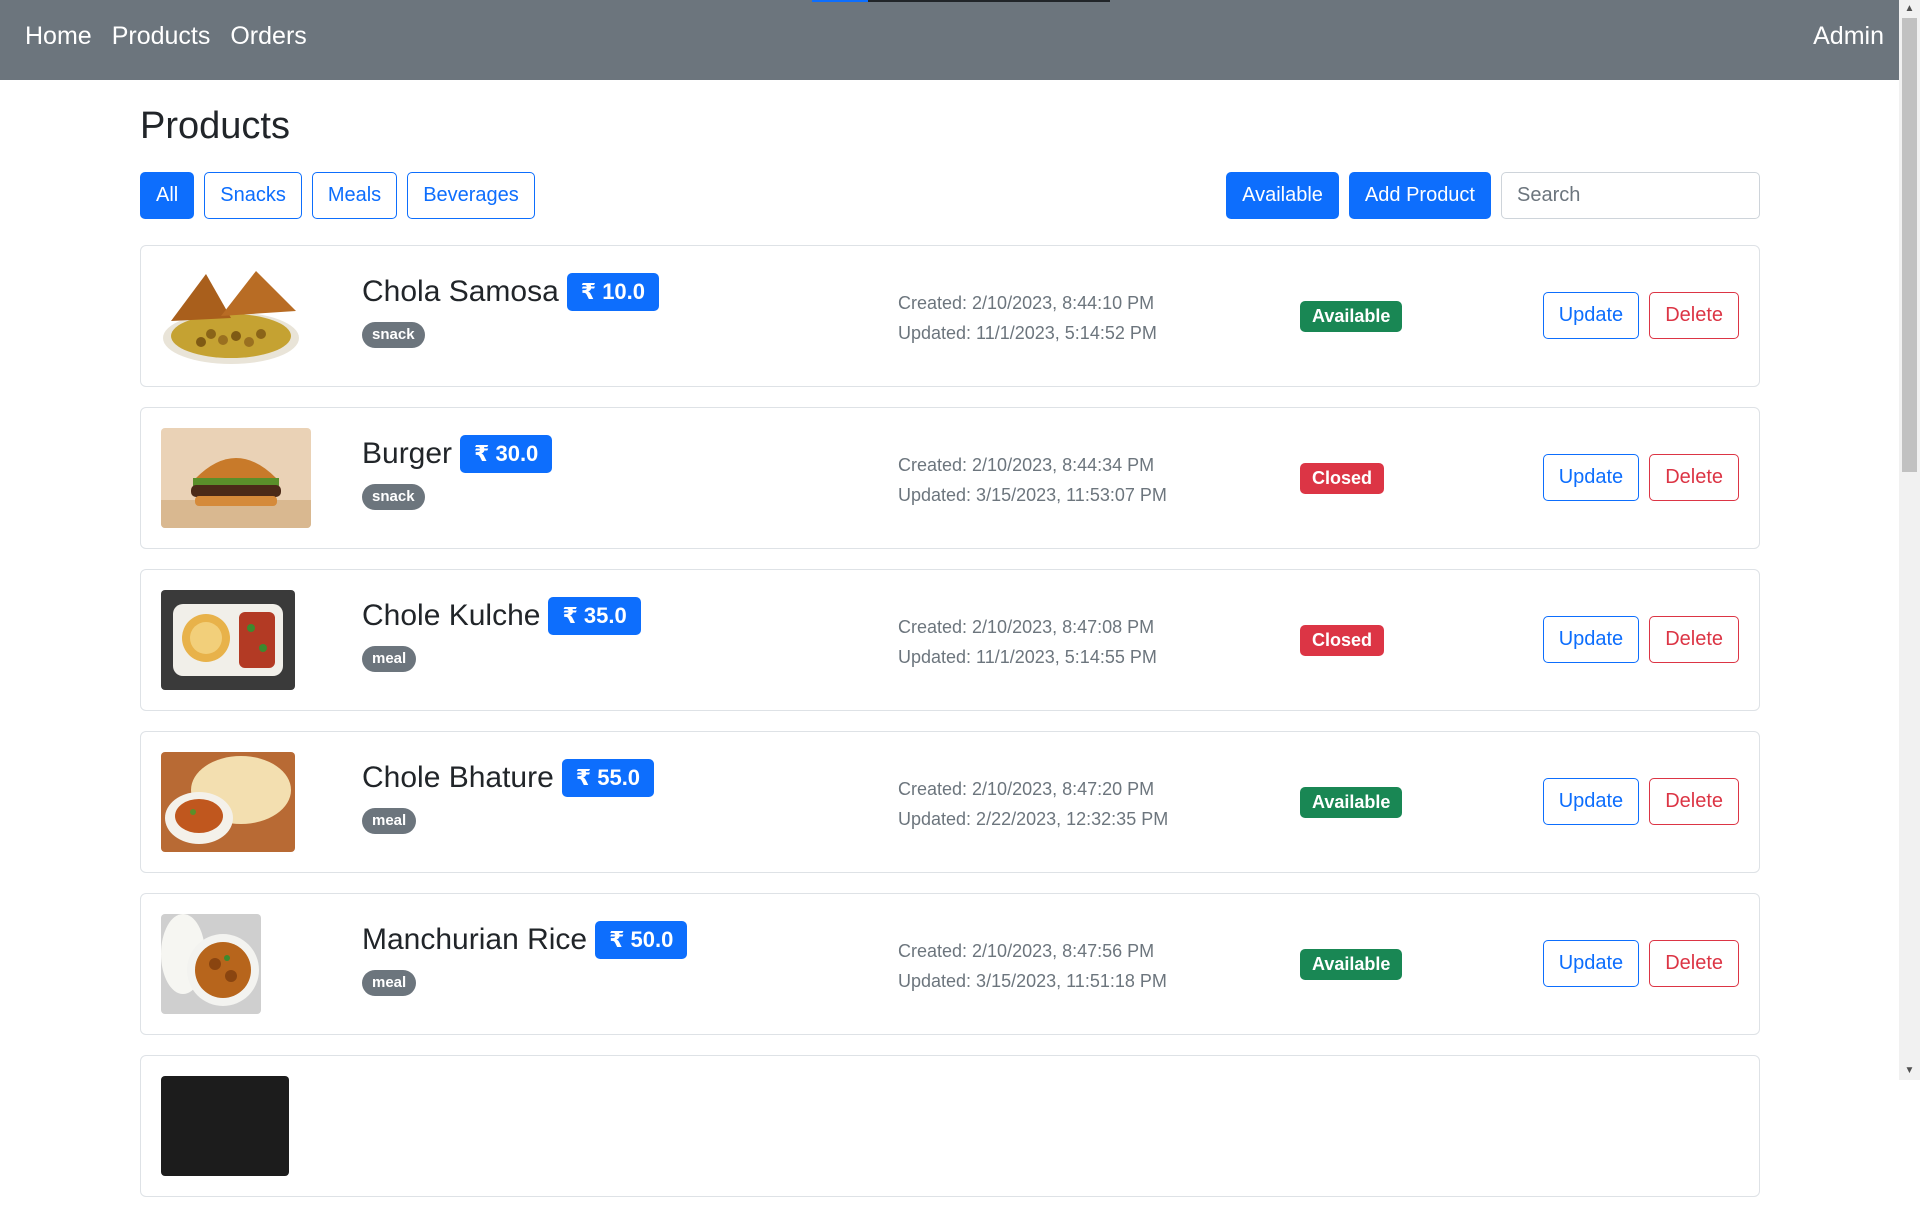  Describe the element at coordinates (1419, 195) in the screenshot. I see `add-product-button: Add Product` at that location.